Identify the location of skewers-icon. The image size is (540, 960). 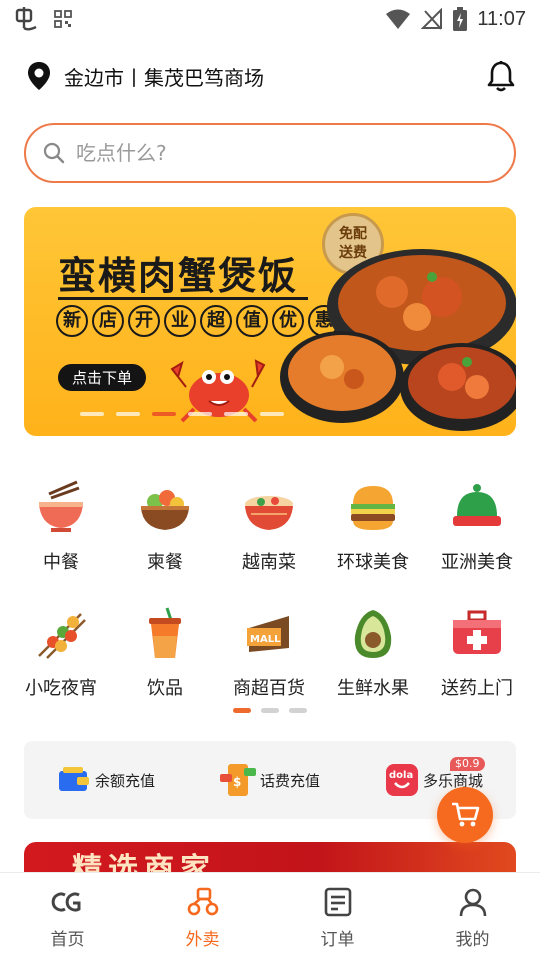
(62, 636).